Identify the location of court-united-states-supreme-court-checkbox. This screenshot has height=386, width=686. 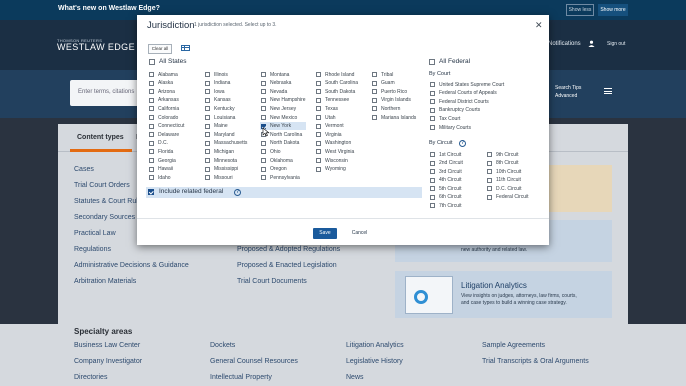
(432, 84).